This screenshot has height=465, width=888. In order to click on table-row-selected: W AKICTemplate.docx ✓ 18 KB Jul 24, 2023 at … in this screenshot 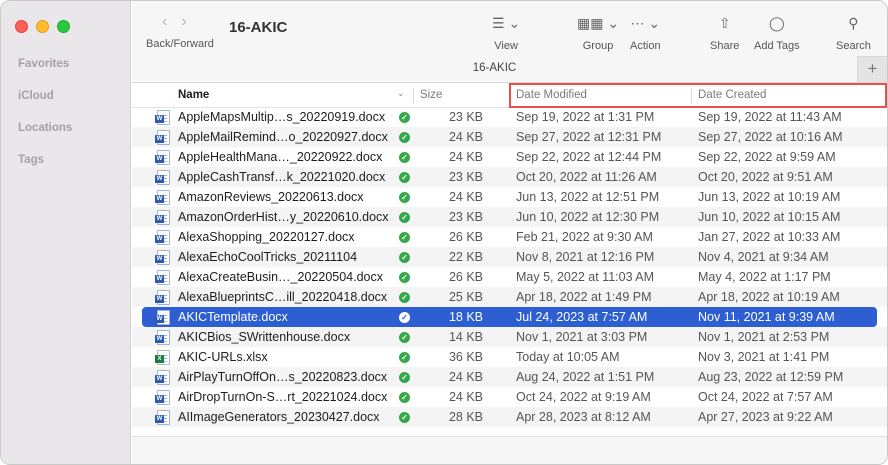, I will do `click(509, 317)`.